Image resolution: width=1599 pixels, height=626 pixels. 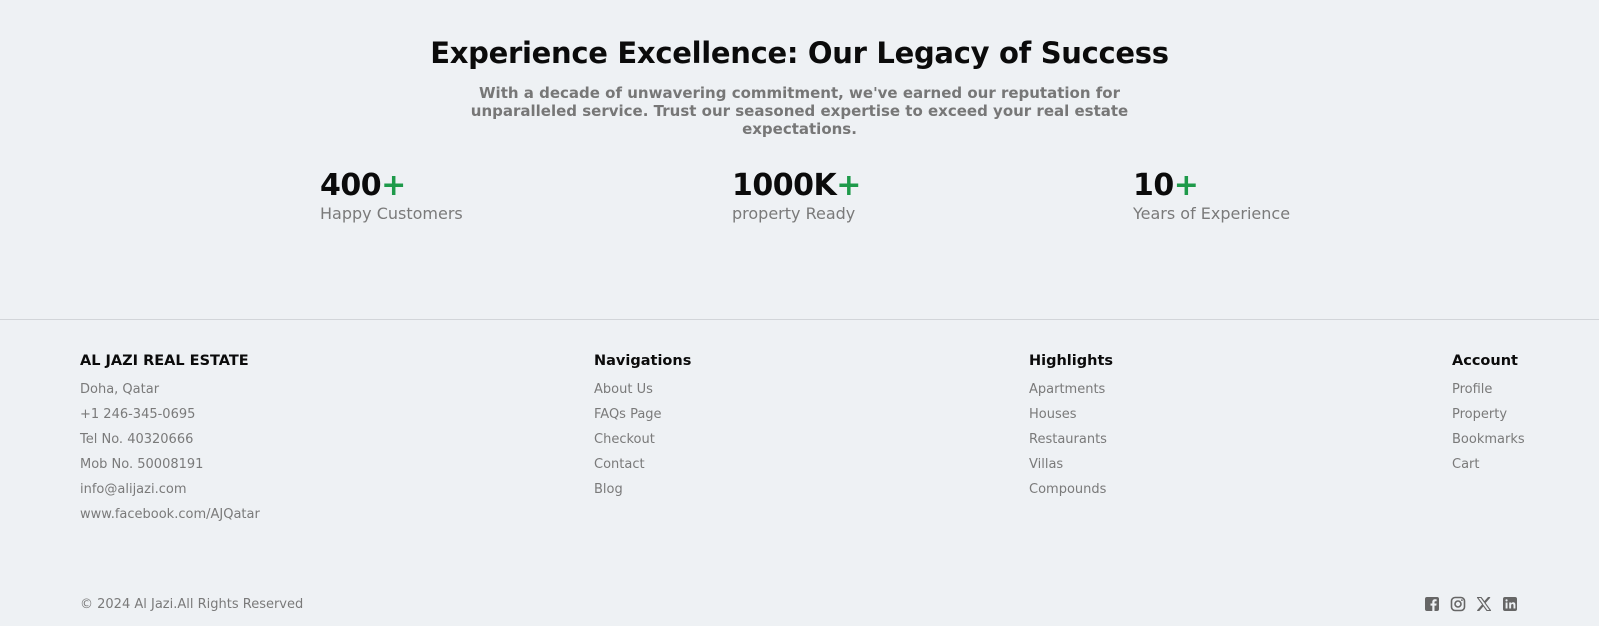 What do you see at coordinates (642, 439) in the screenshot?
I see `nav-link-checkout: Checkout` at bounding box center [642, 439].